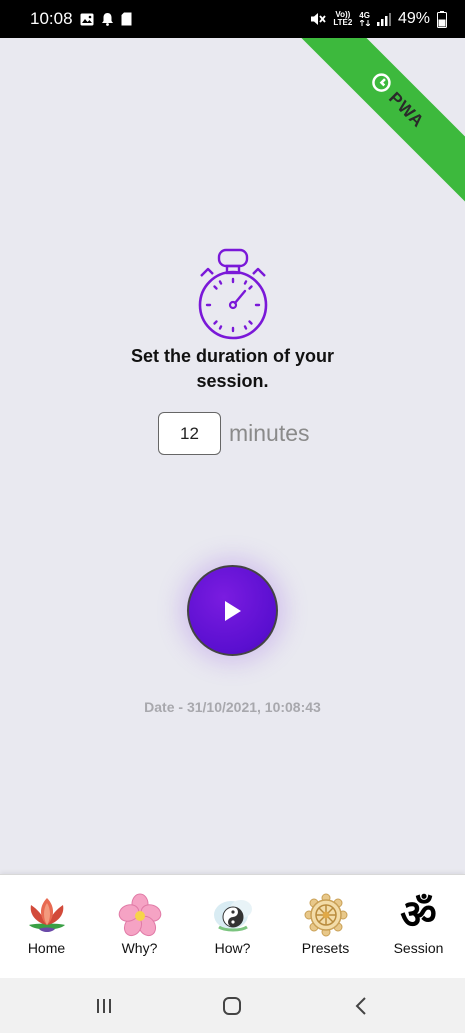 The width and height of the screenshot is (465, 1033). Describe the element at coordinates (232, 948) in the screenshot. I see `nav-label-how: How?` at that location.